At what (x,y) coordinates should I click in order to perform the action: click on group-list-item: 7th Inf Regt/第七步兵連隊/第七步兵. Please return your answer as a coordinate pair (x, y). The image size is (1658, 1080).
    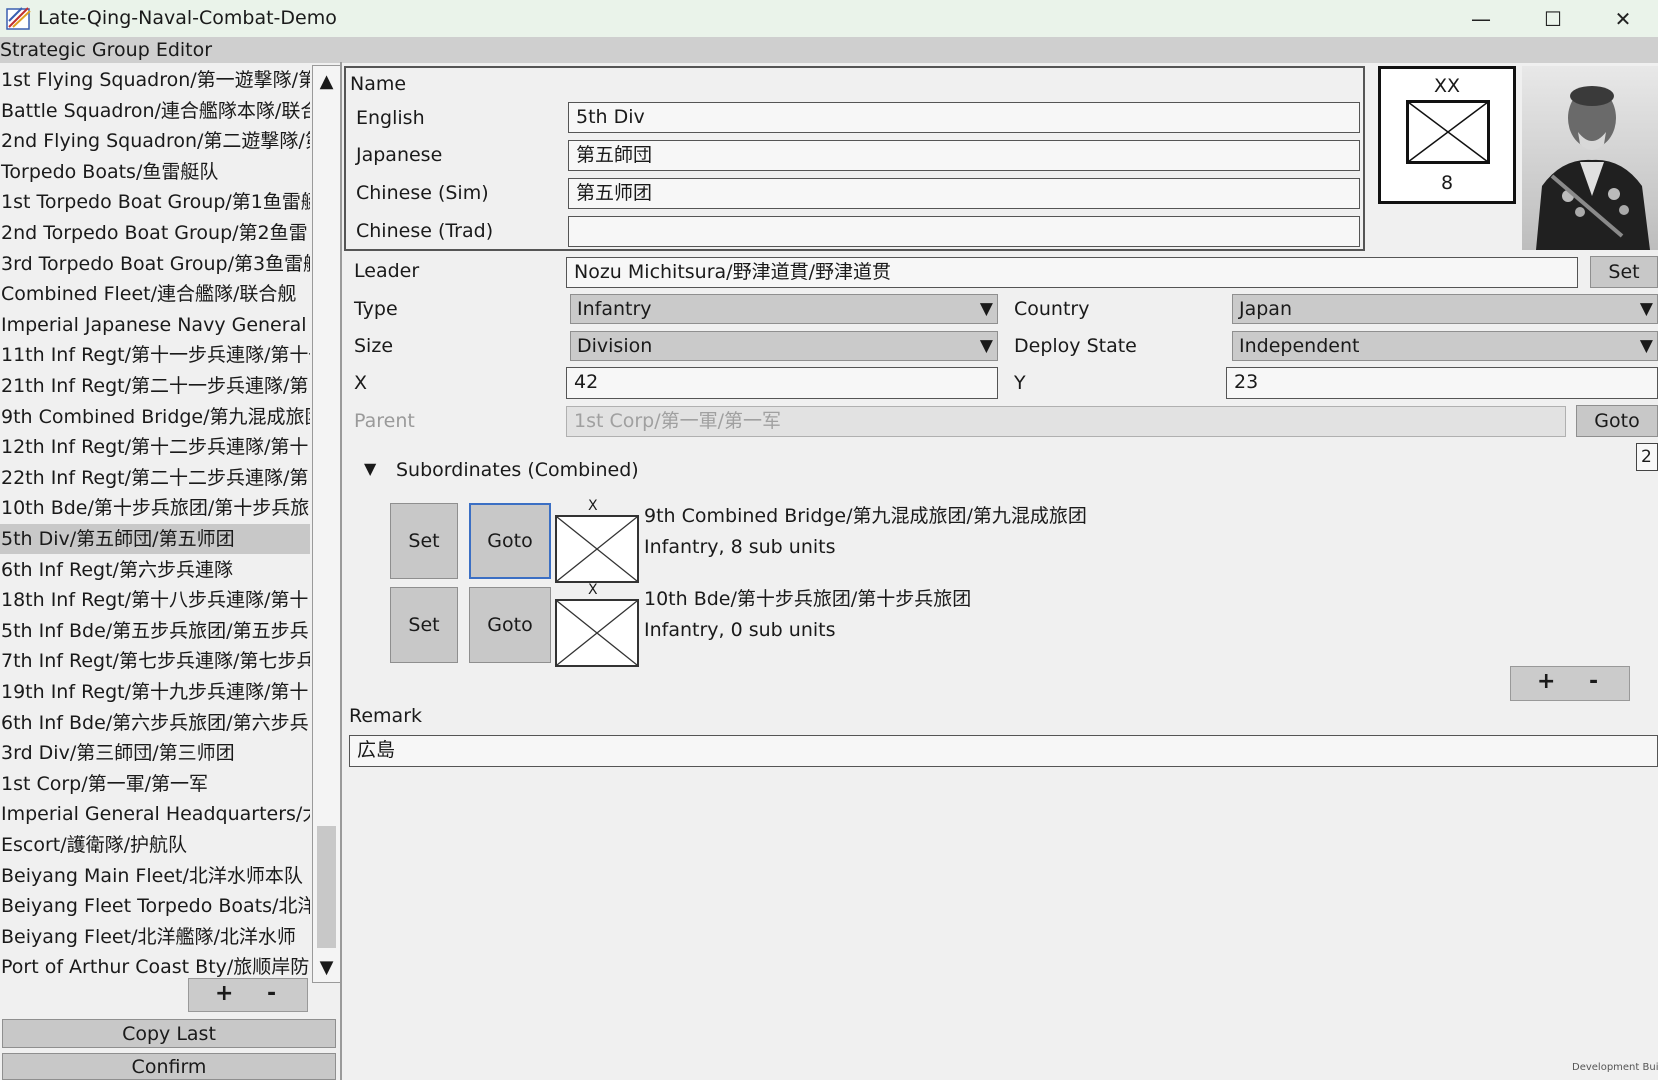
    Looking at the image, I should click on (155, 661).